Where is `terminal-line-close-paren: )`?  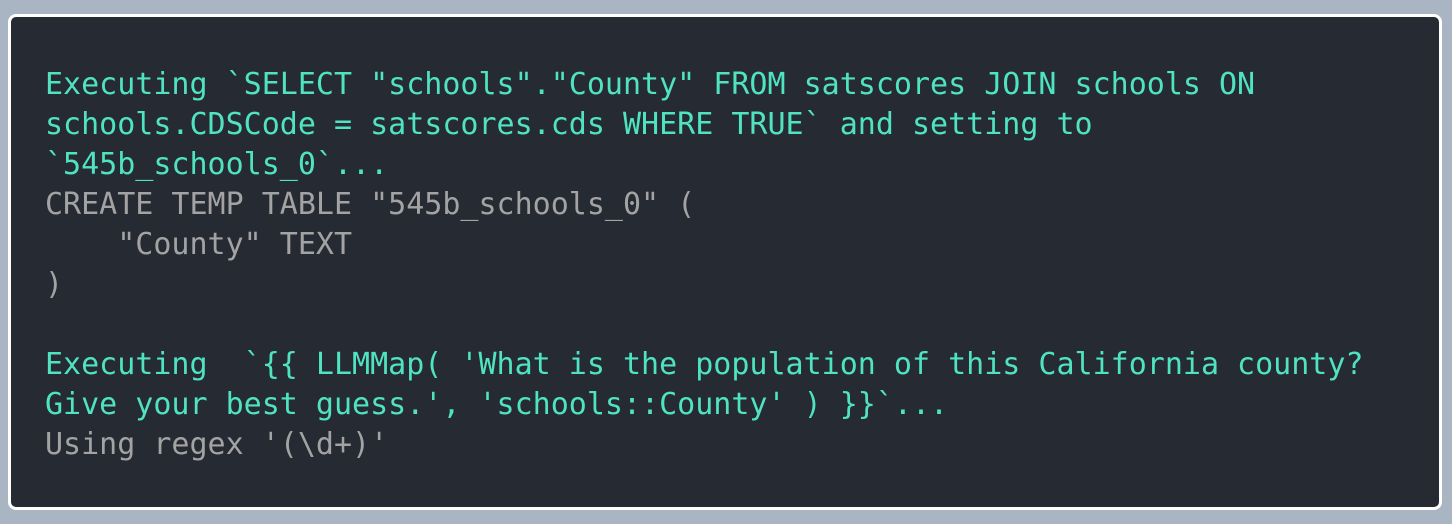
terminal-line-close-paren: ) is located at coordinates (54, 284).